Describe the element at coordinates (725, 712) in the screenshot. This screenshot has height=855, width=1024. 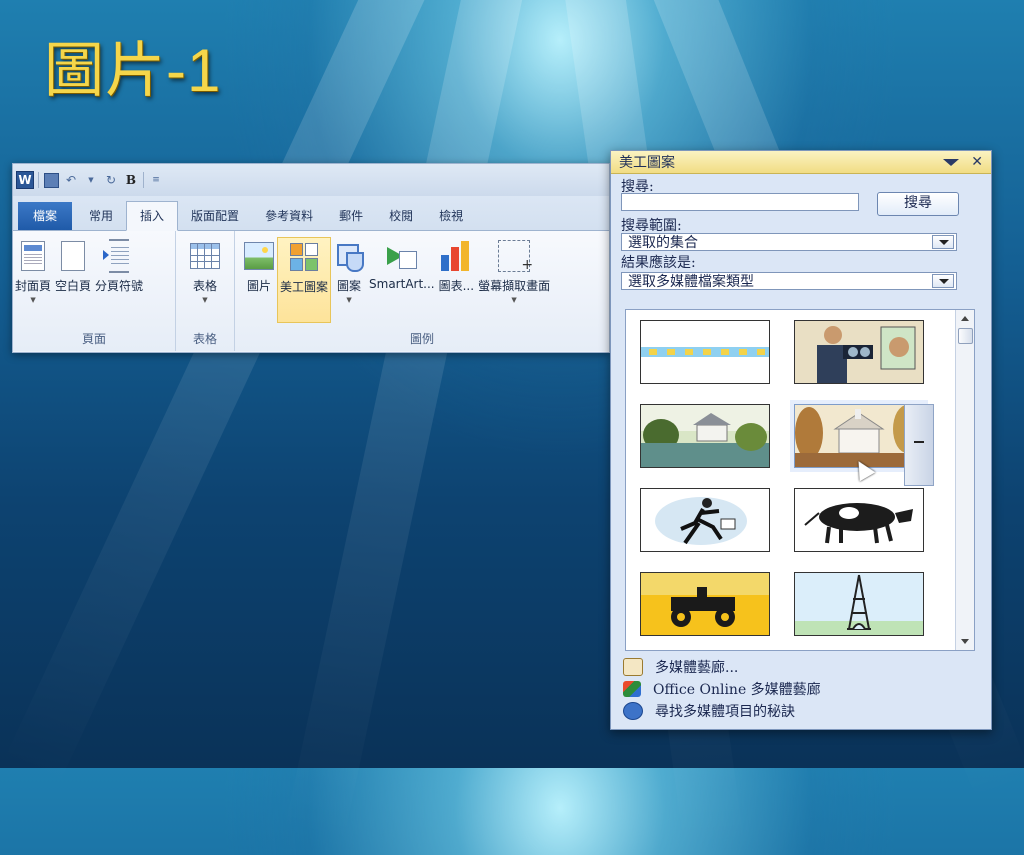
I see `tips-label: 尋找多媒體項目的秘訣` at that location.